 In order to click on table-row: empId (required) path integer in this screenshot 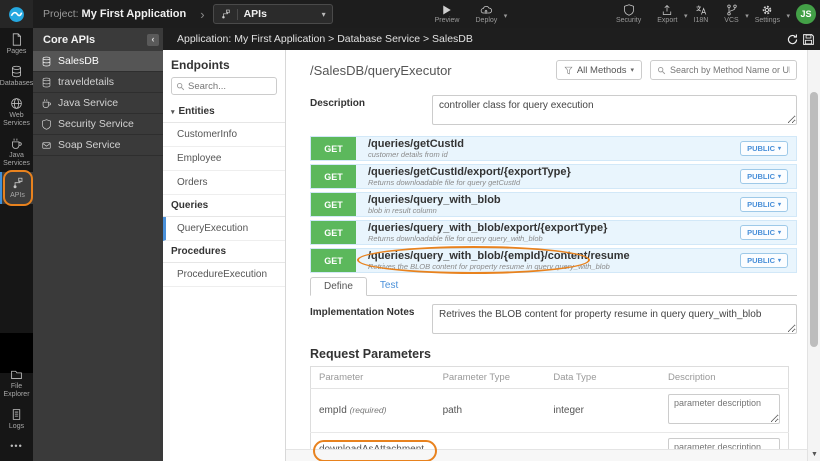, I will do `click(550, 411)`.